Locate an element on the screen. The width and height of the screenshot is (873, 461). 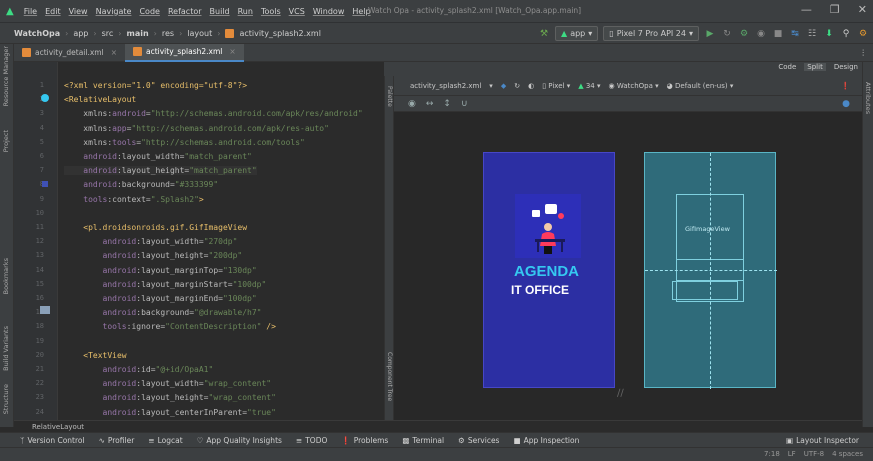
breadcrumb-file: activity_splash2.xml is located at coordinates (279, 33).